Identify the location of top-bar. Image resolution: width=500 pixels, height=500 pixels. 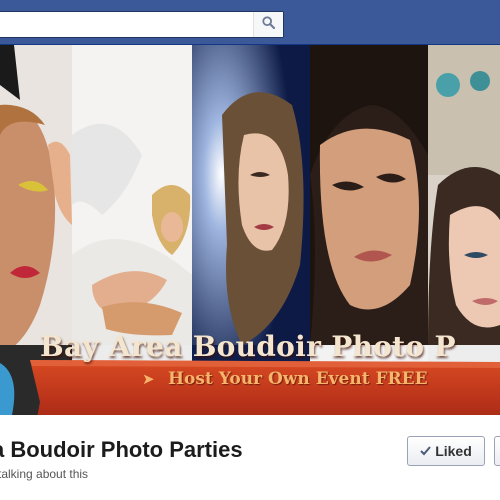
(250, 22).